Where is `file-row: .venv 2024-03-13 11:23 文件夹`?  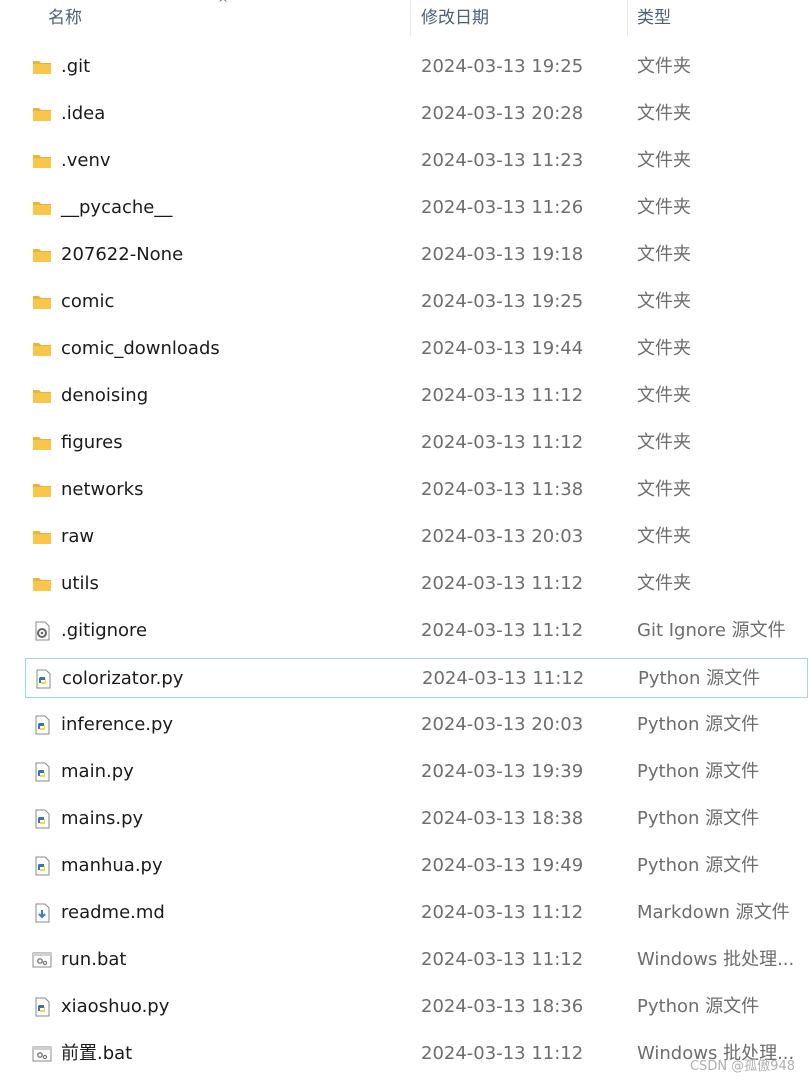
file-row: .venv 2024-03-13 11:23 文件夹 is located at coordinates (416, 161).